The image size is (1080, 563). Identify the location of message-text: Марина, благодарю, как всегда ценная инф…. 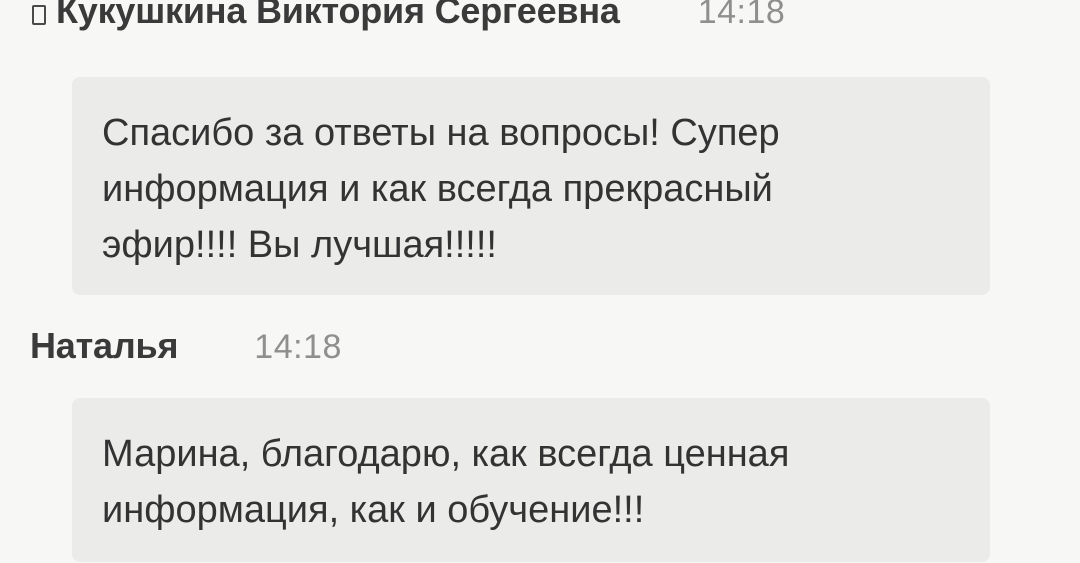
(446, 482).